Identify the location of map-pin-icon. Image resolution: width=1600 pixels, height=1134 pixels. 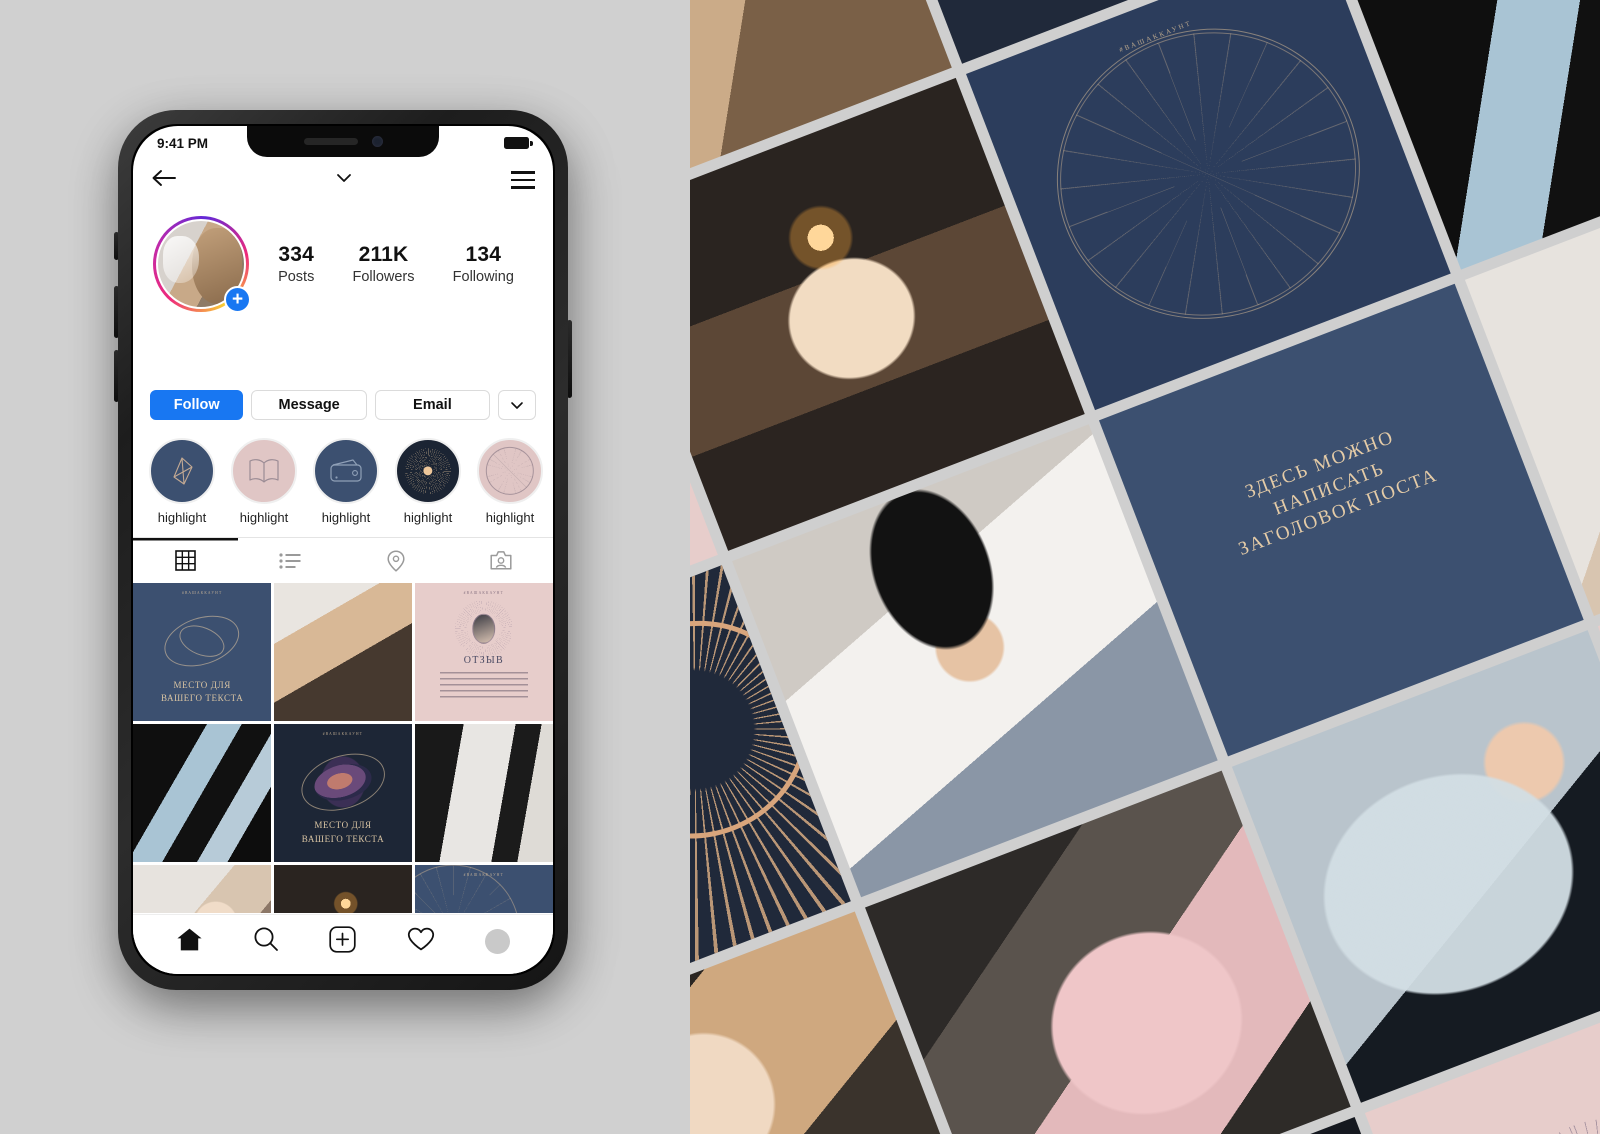
(395, 560).